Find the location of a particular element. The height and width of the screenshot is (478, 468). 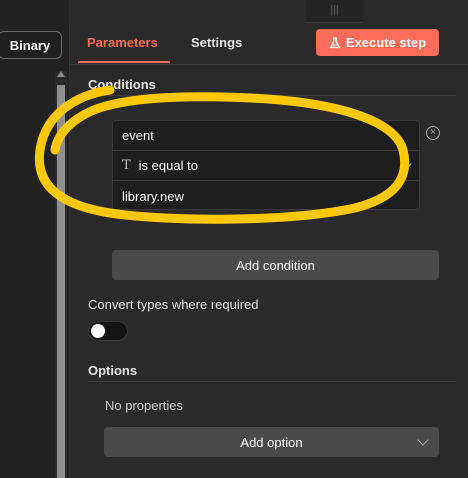

add-option-label: Add option is located at coordinates (271, 442).